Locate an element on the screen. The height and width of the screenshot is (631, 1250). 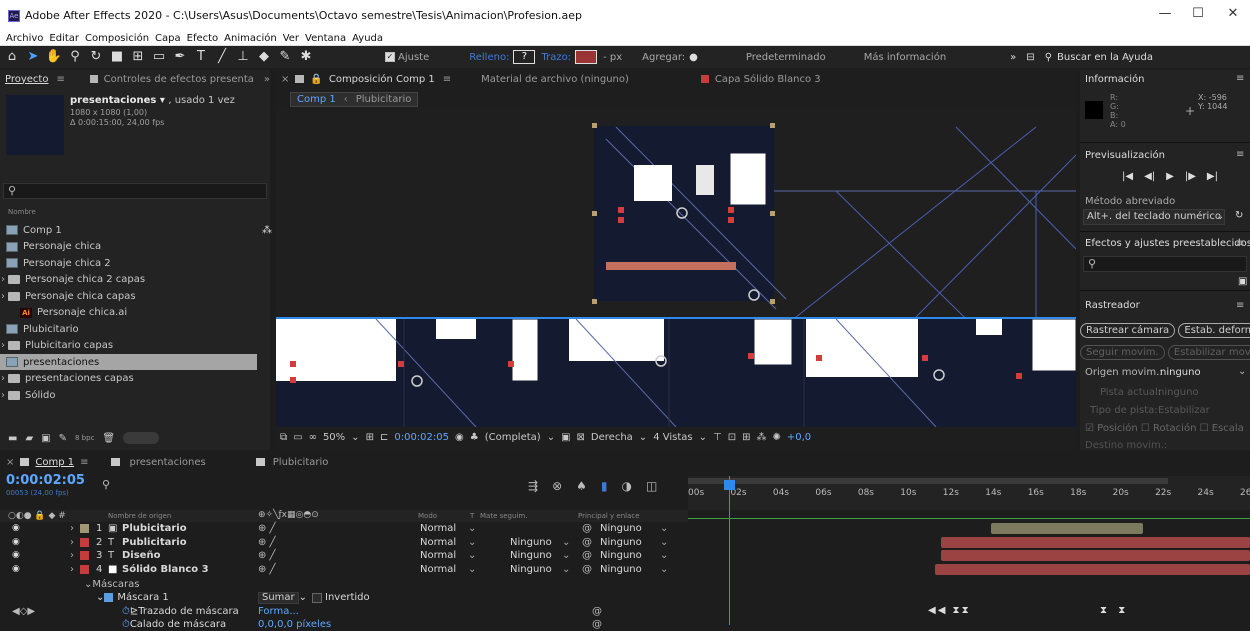
project-item: Personaje chica 2 is located at coordinates (128, 263).